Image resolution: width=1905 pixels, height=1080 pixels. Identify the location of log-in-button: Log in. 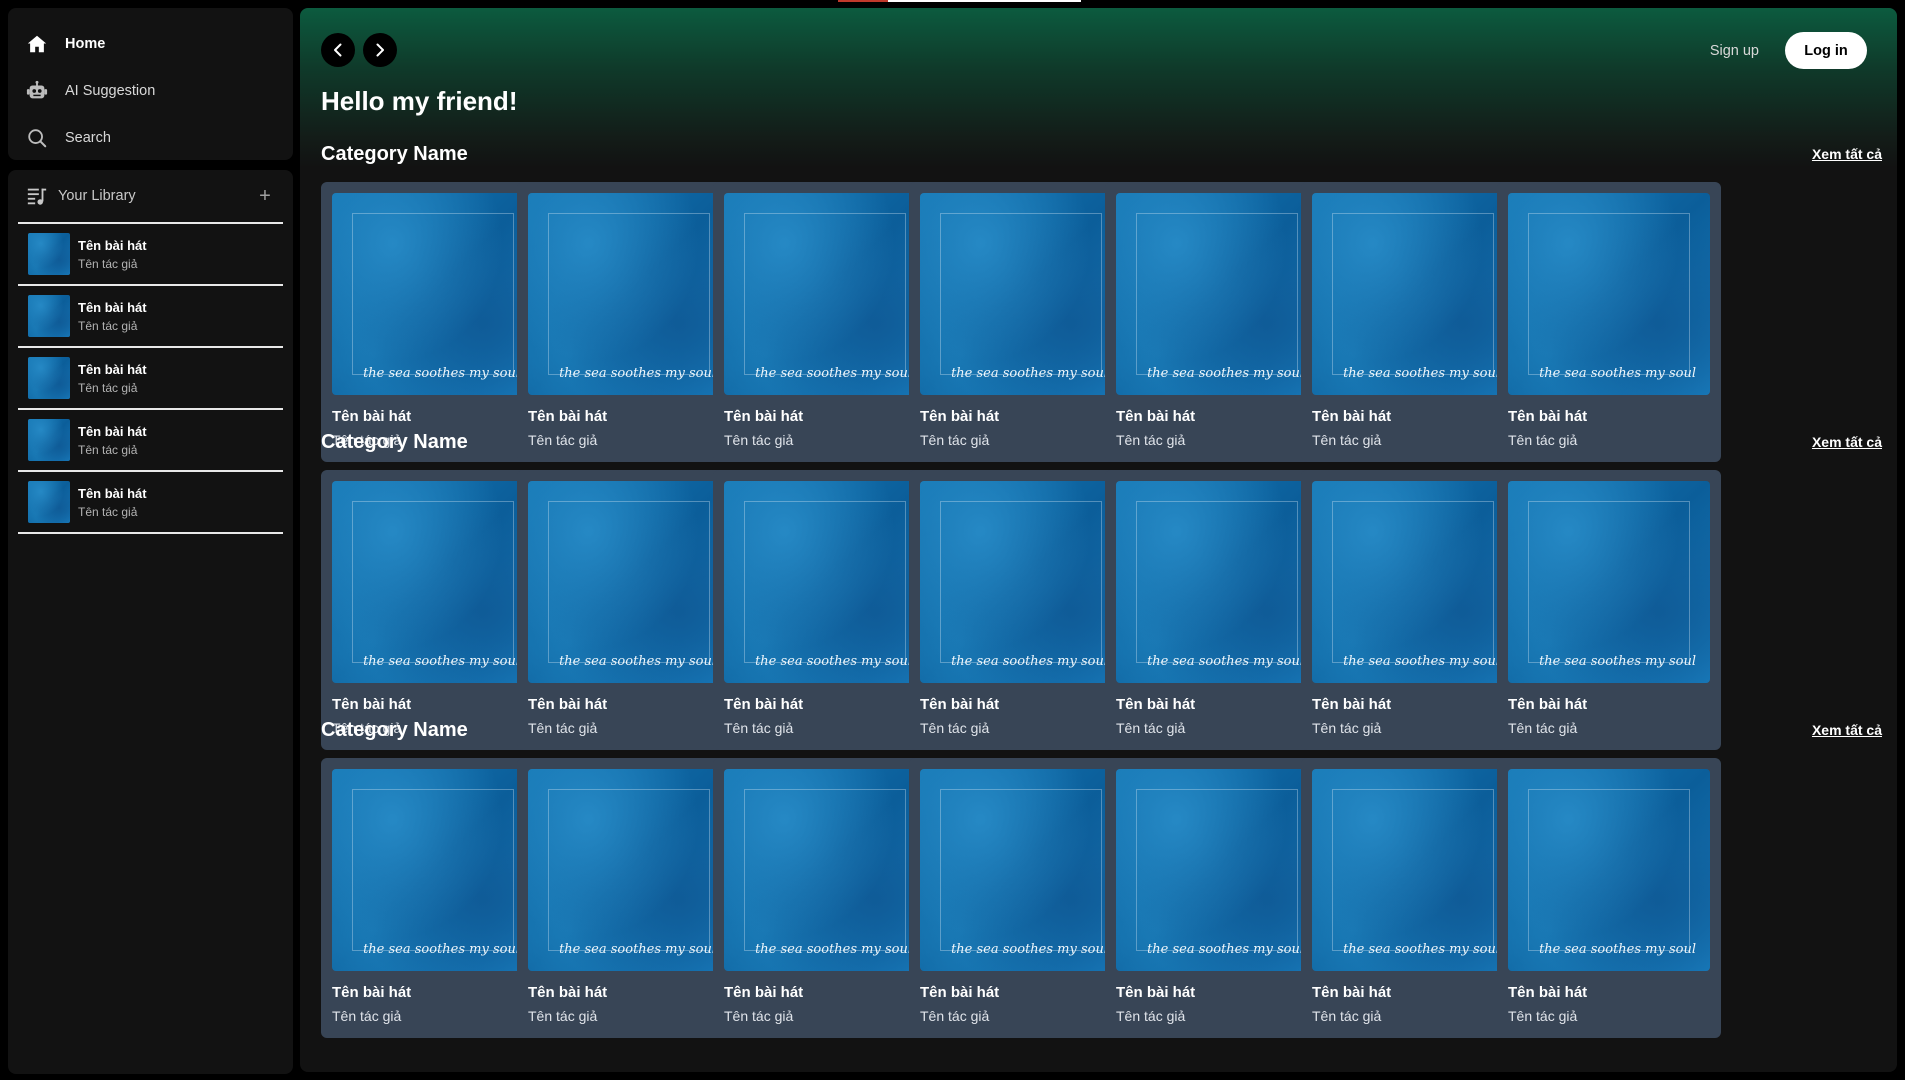
(1826, 50).